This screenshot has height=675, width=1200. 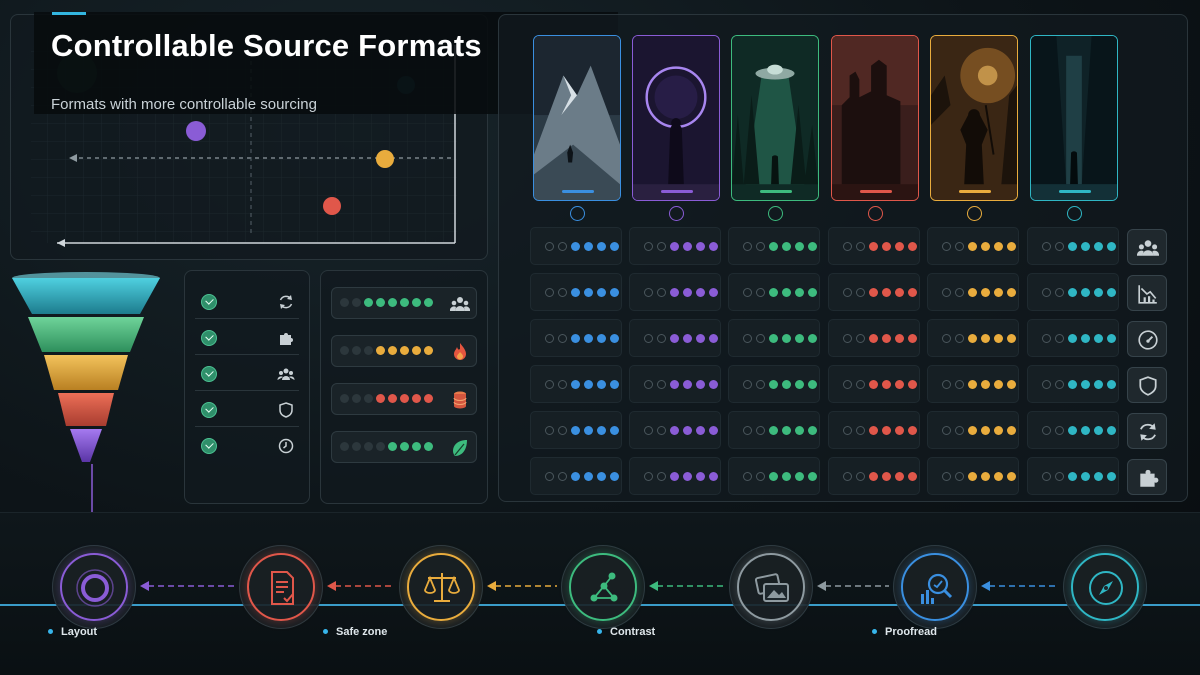 I want to click on gauge-icon, so click(x=1148, y=340).